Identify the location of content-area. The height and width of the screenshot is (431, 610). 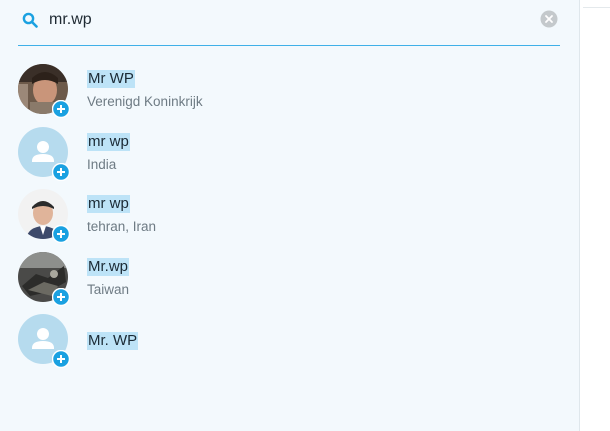
(595, 215).